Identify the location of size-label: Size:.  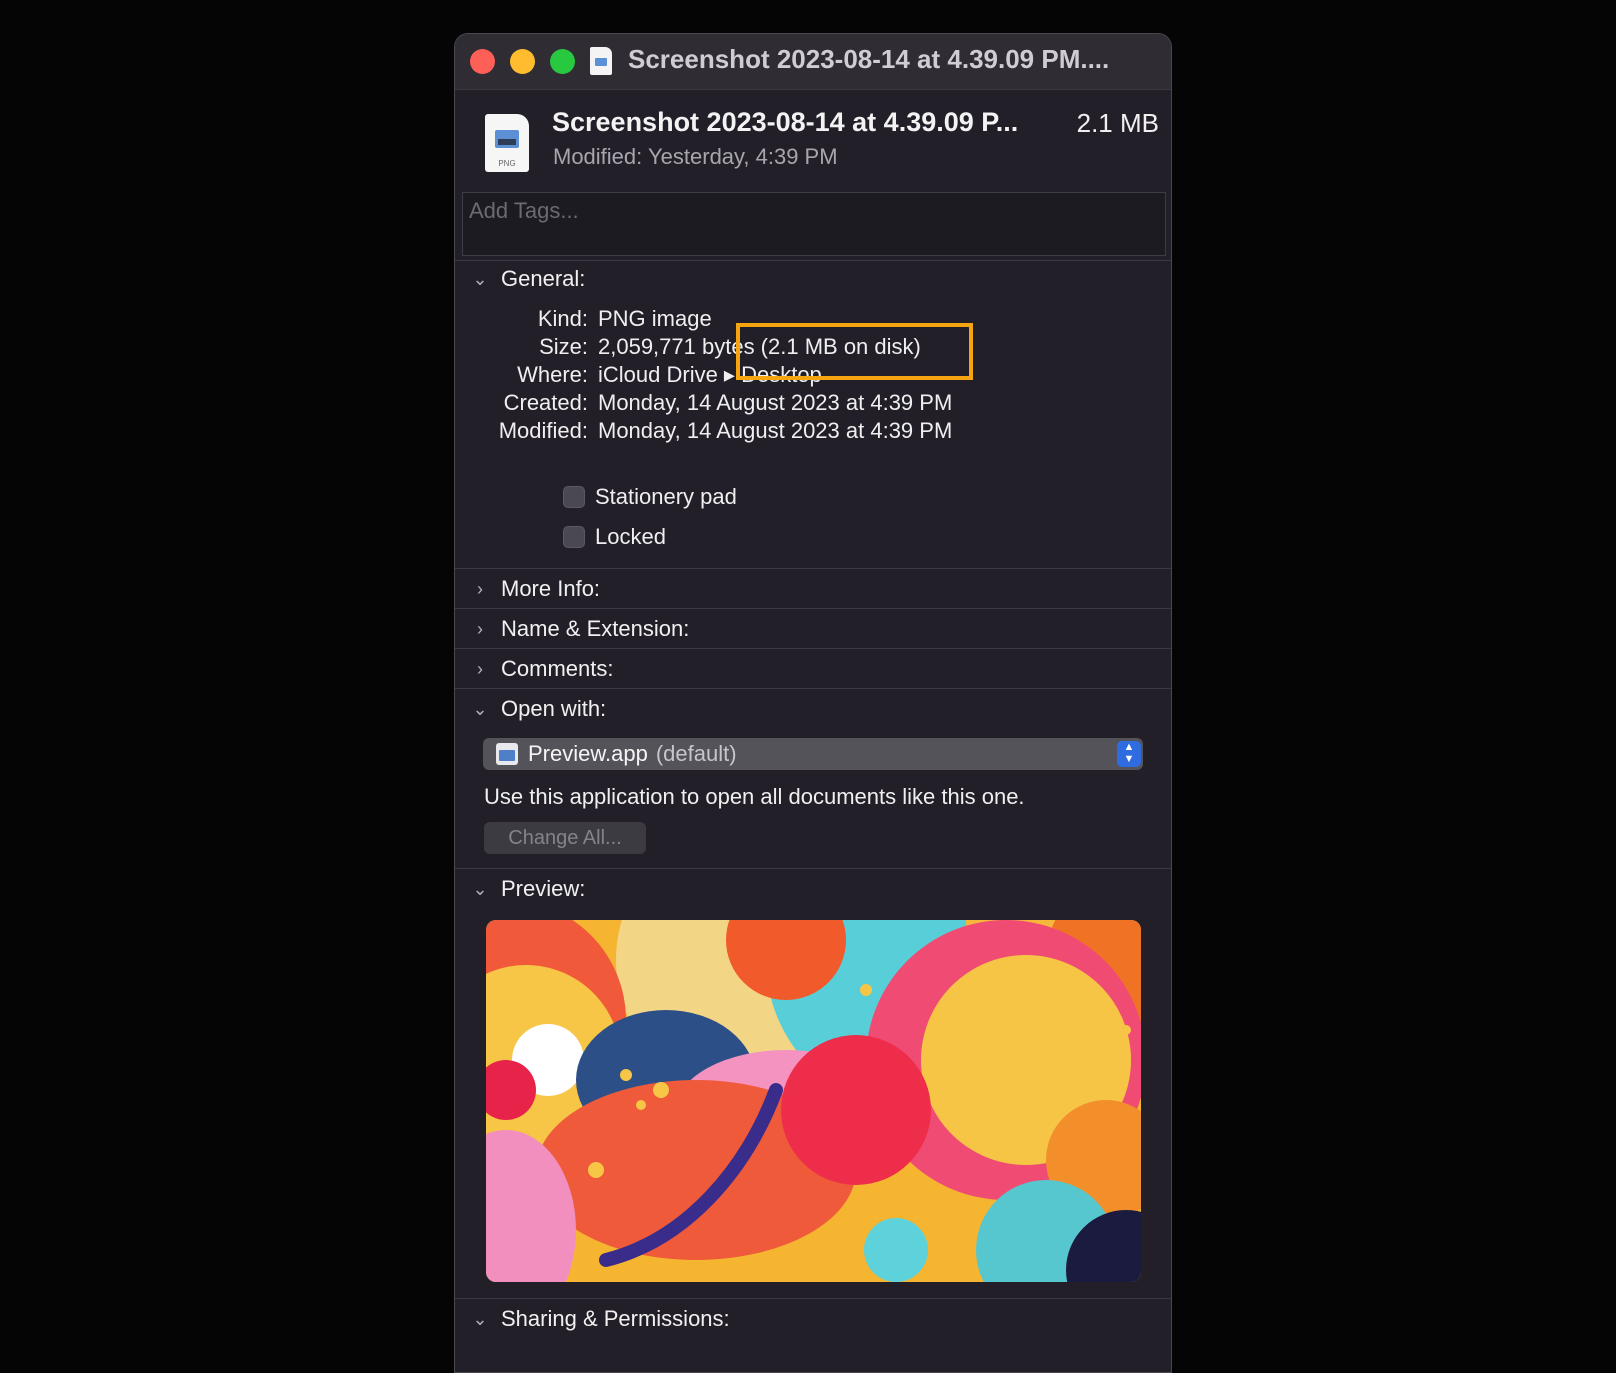
(563, 346).